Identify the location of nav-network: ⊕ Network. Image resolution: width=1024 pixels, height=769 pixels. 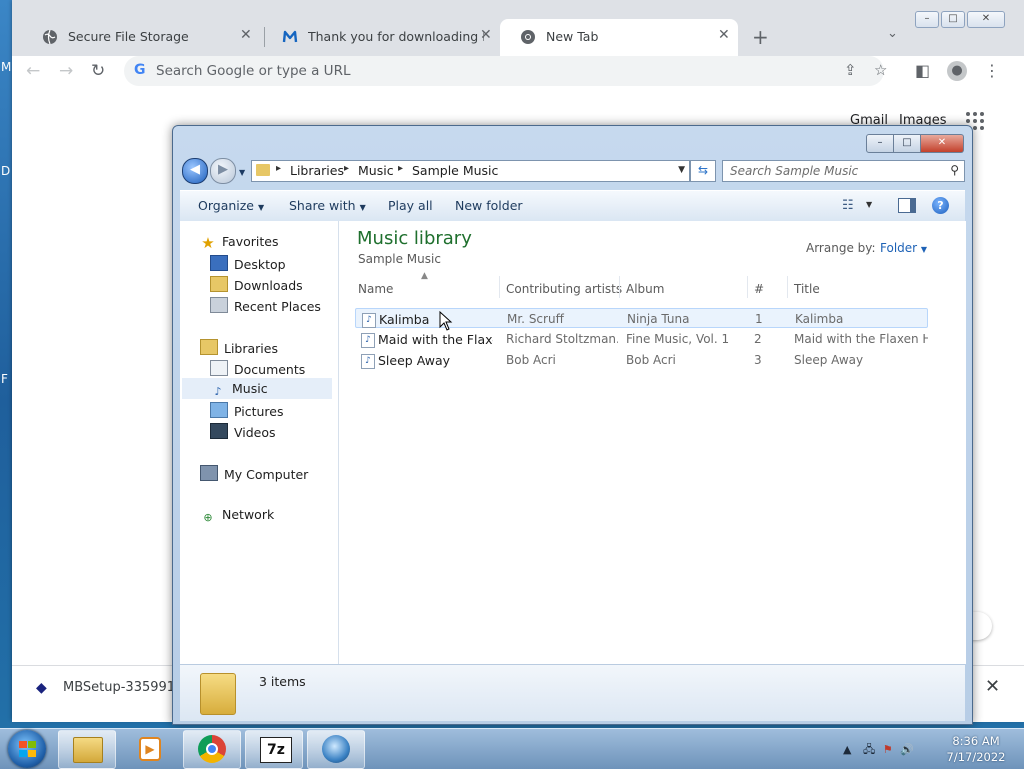
(237, 516).